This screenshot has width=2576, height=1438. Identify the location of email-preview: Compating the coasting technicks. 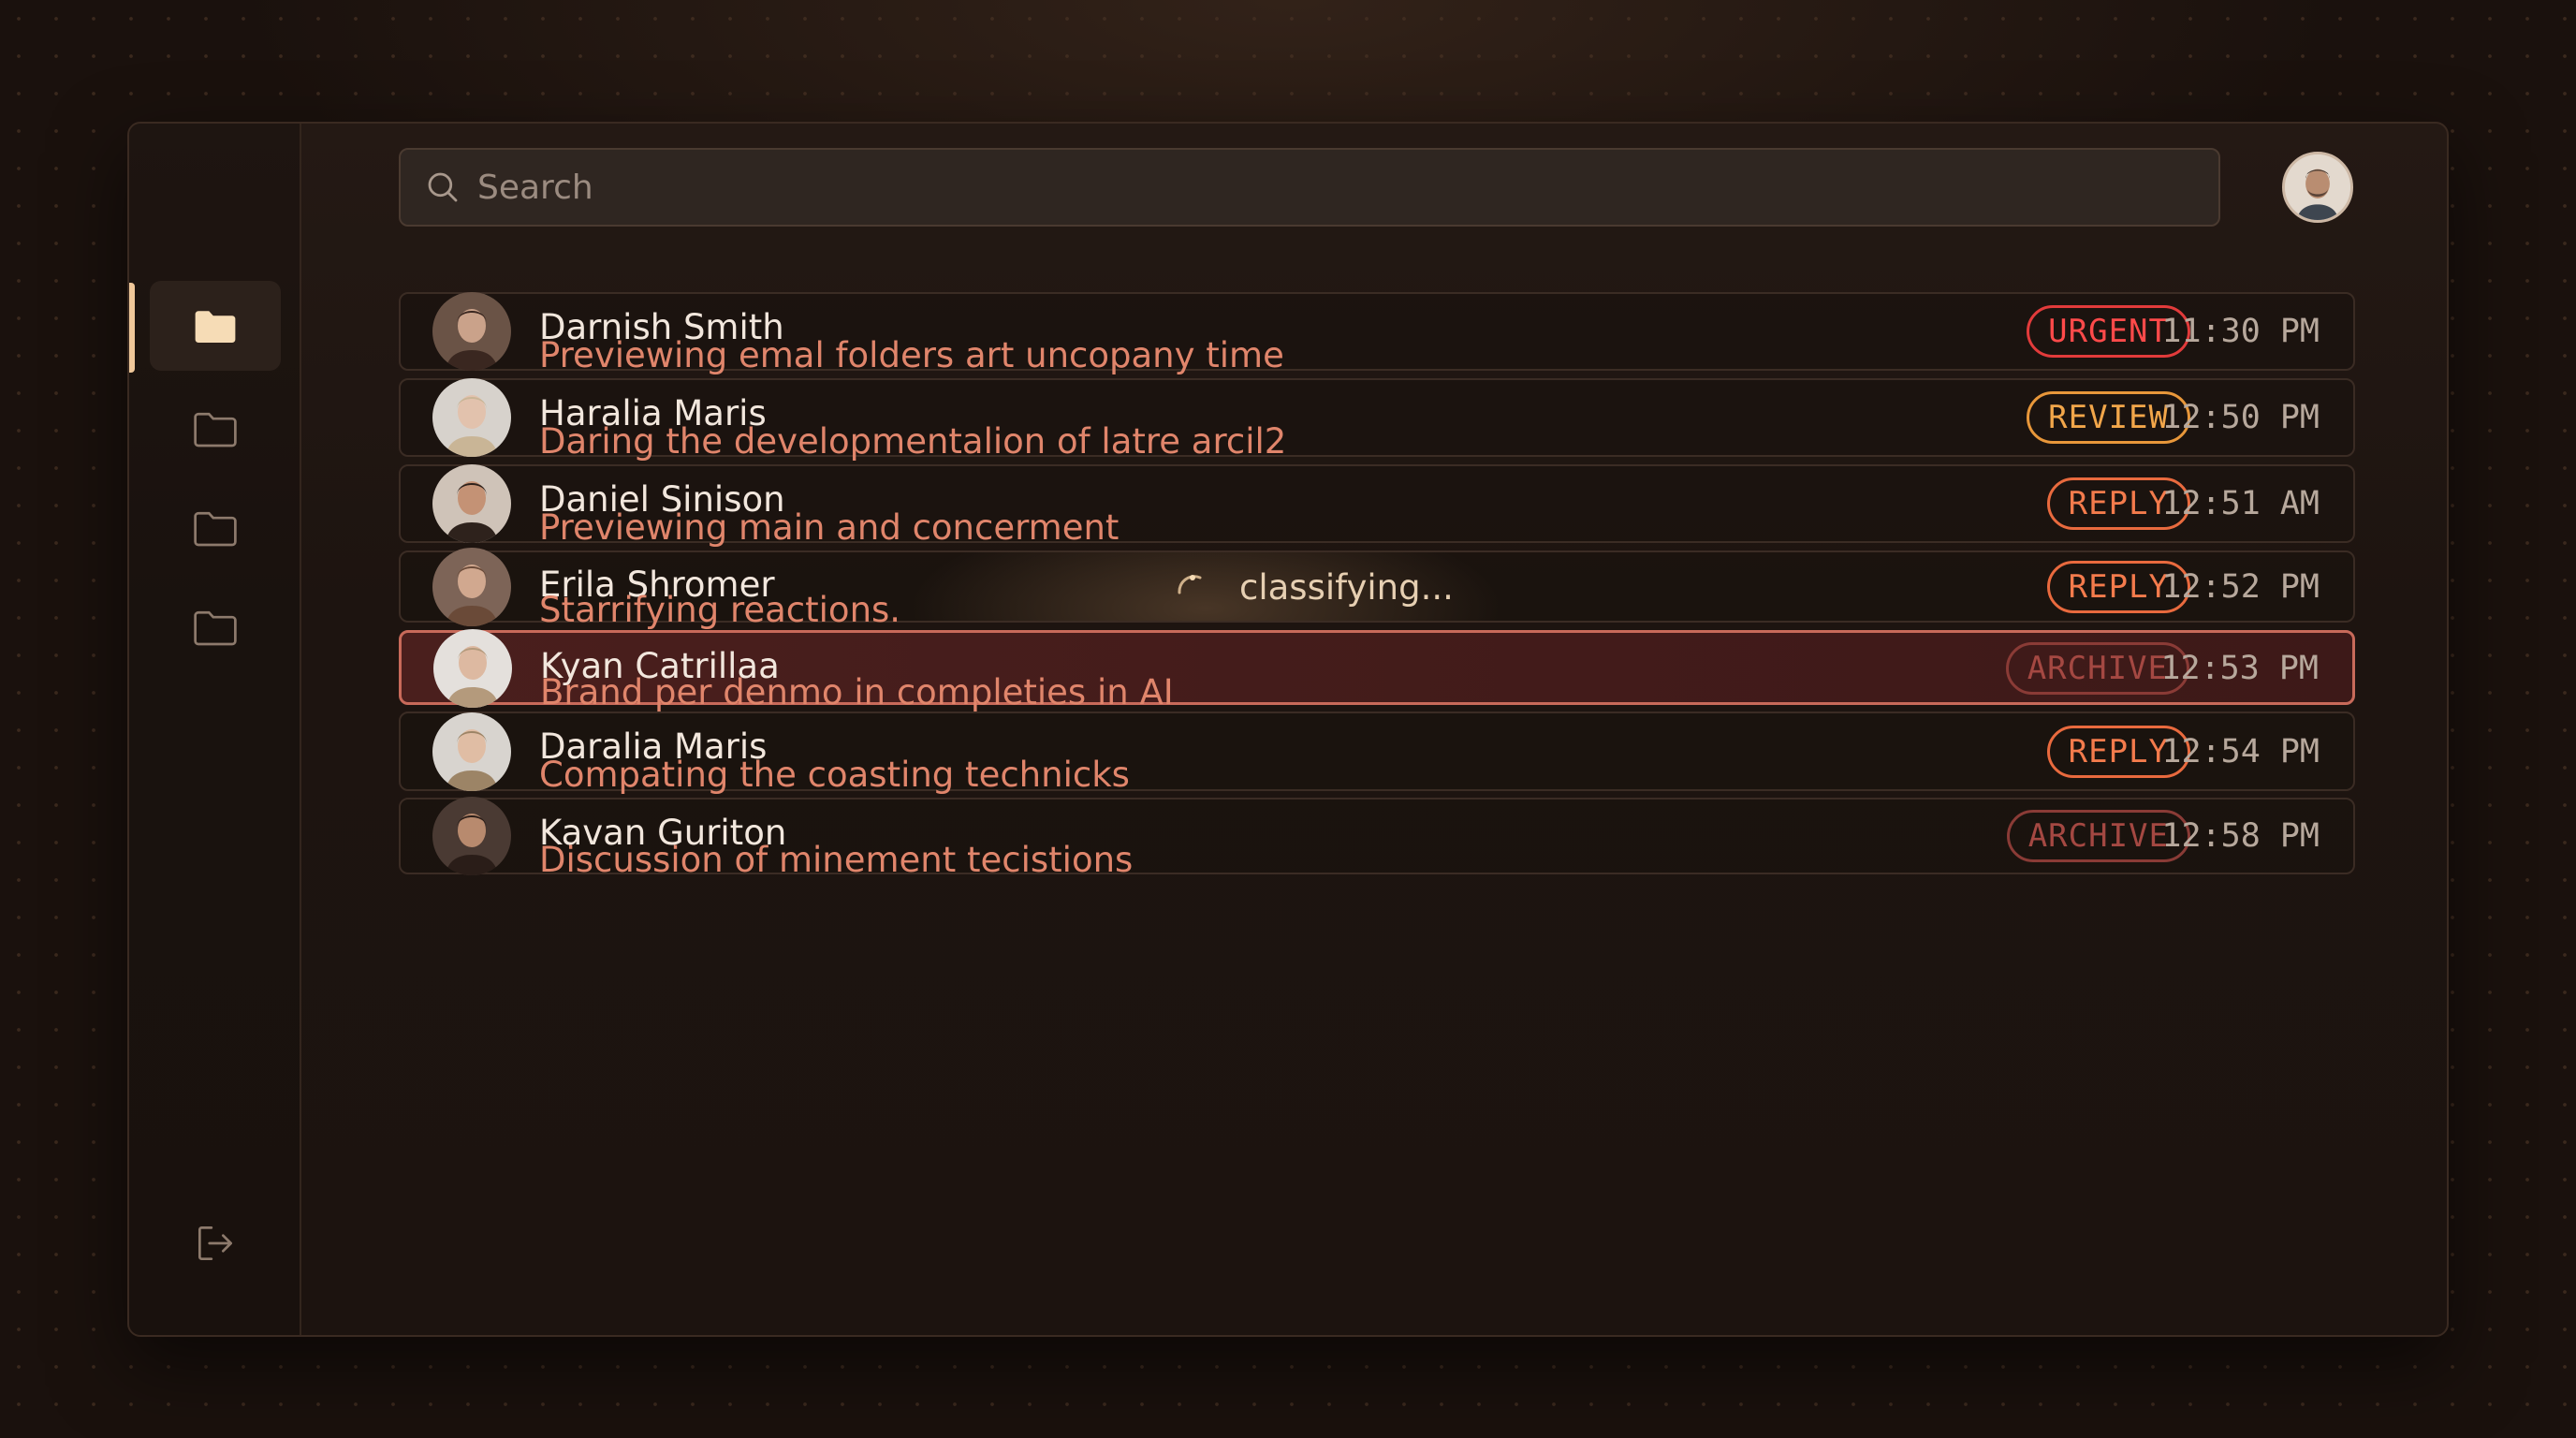
(834, 775).